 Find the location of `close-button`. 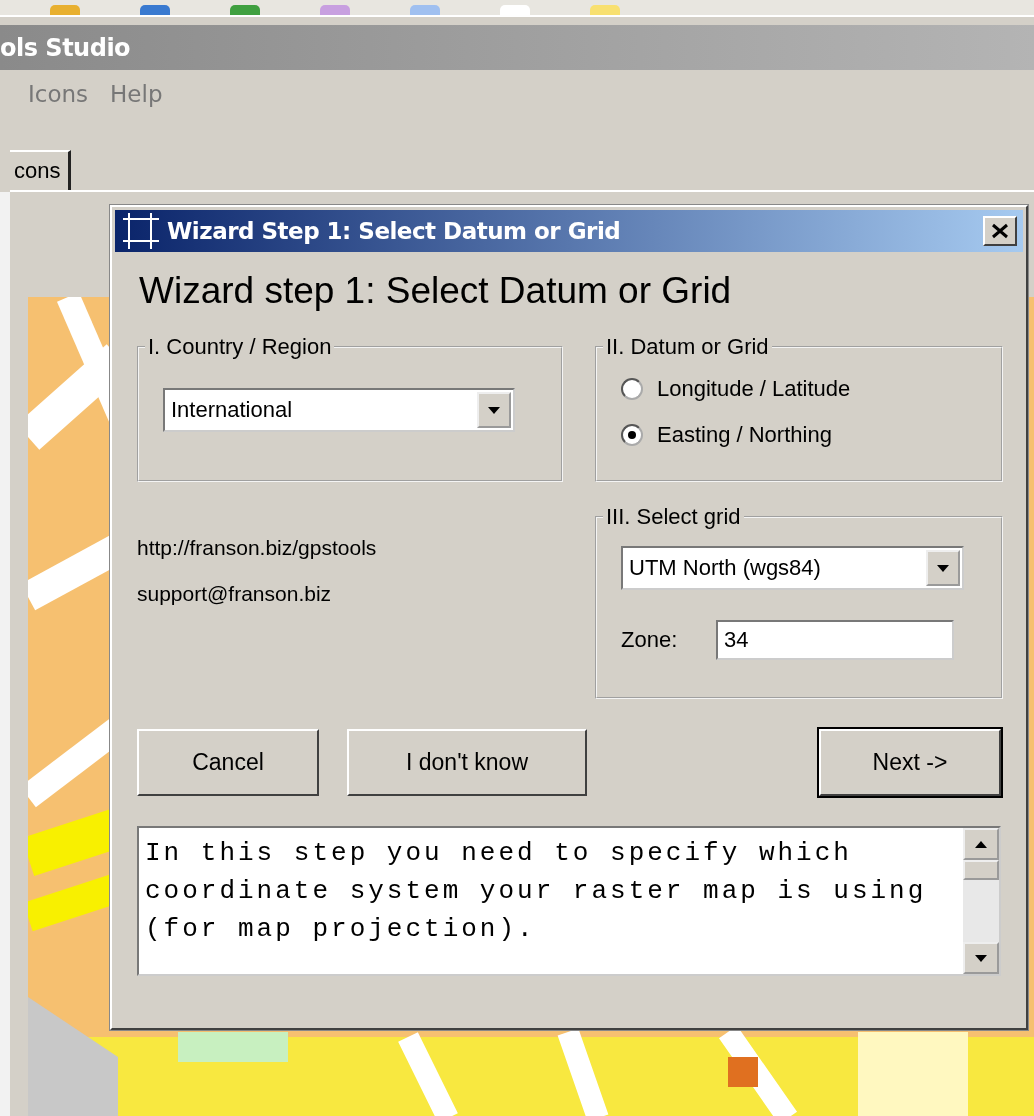

close-button is located at coordinates (1000, 231).